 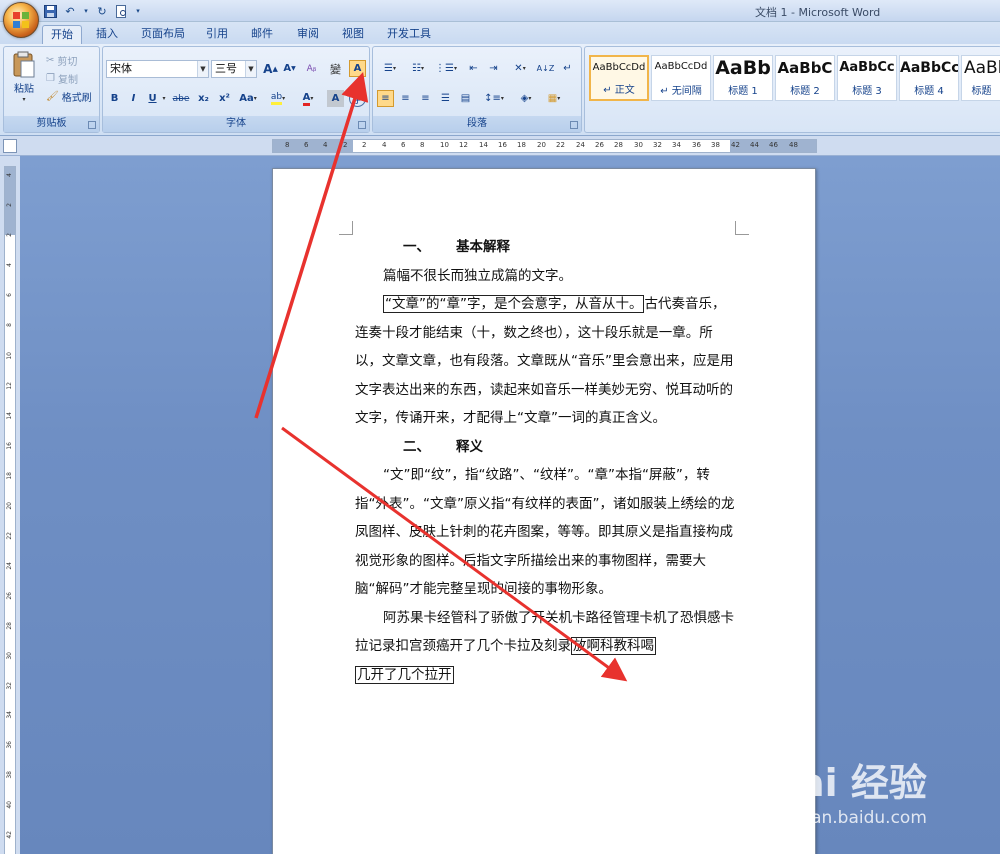 I want to click on ruler-number: 32, so click(x=9, y=686).